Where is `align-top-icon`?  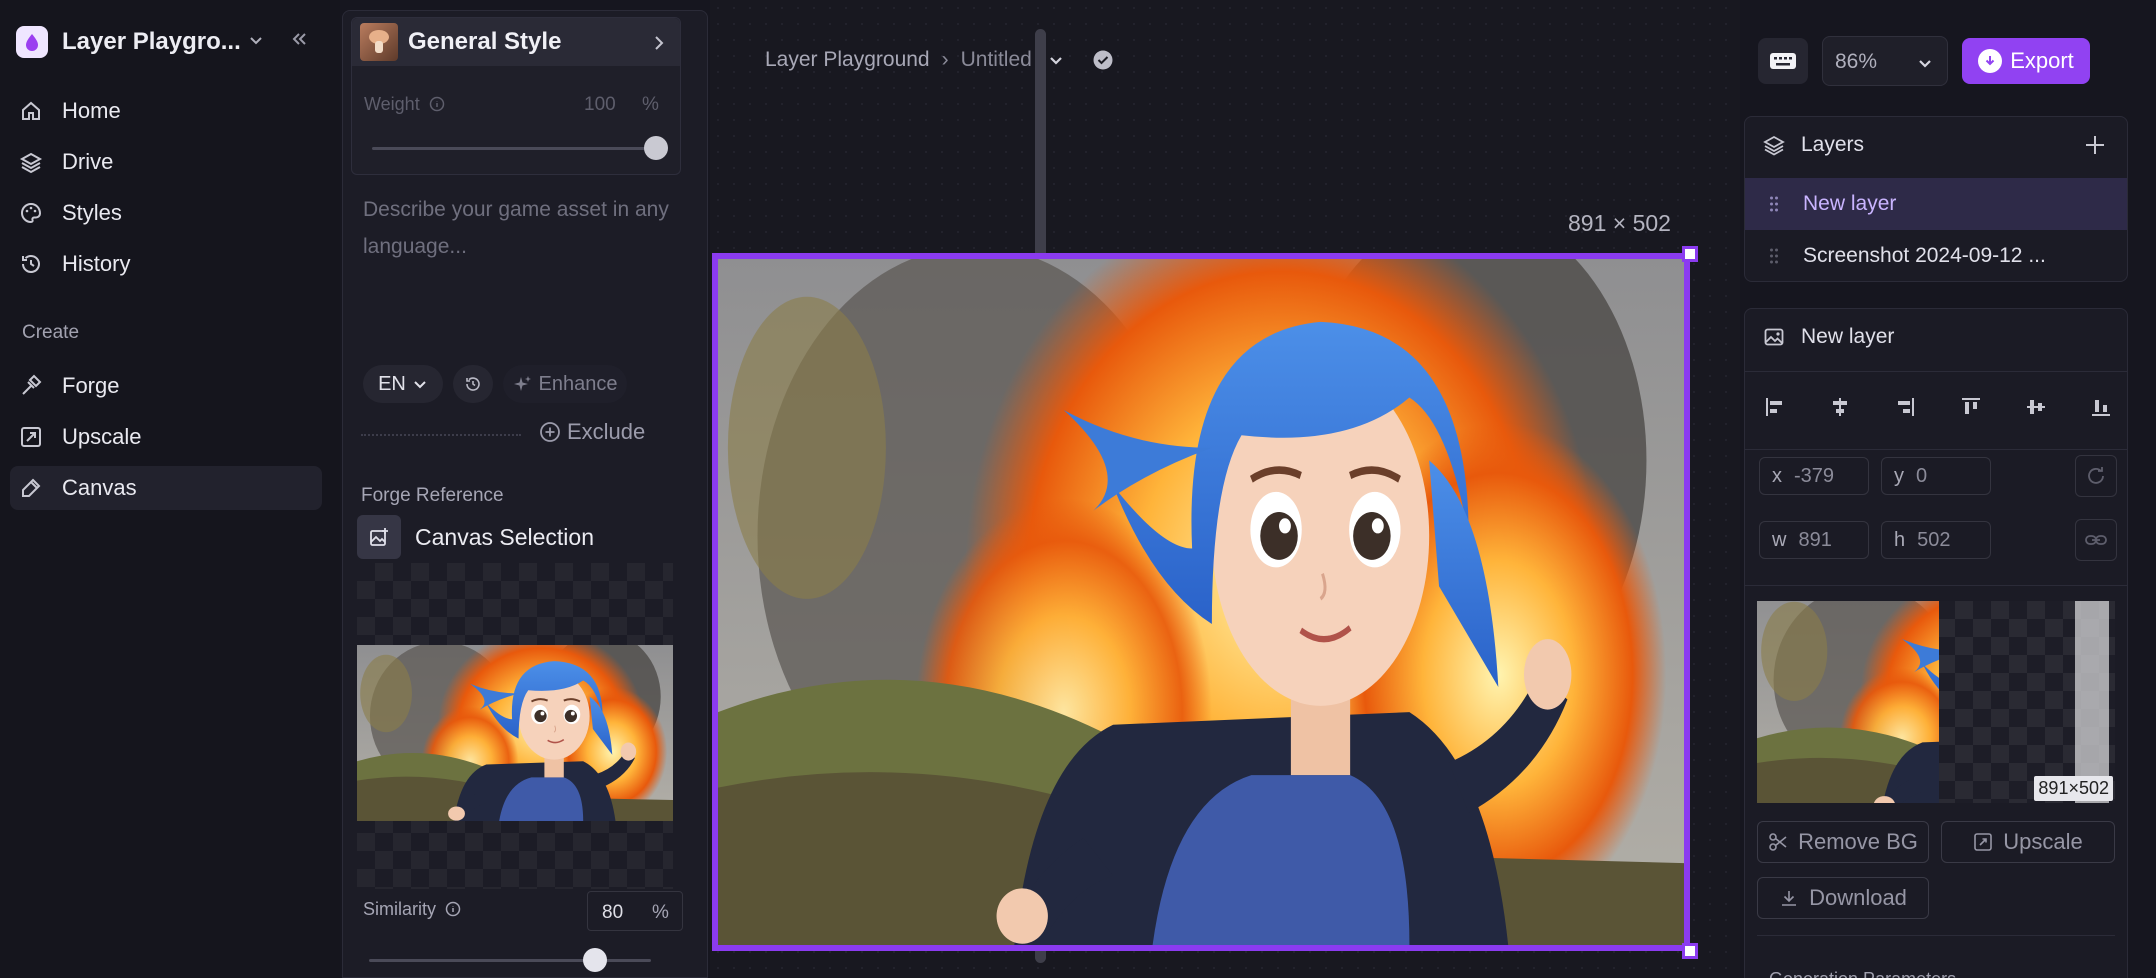
align-top-icon is located at coordinates (1971, 407).